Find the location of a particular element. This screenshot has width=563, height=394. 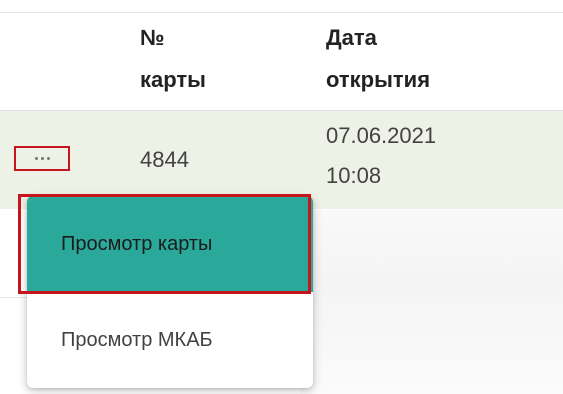

more-horizontal-icon is located at coordinates (42, 158).